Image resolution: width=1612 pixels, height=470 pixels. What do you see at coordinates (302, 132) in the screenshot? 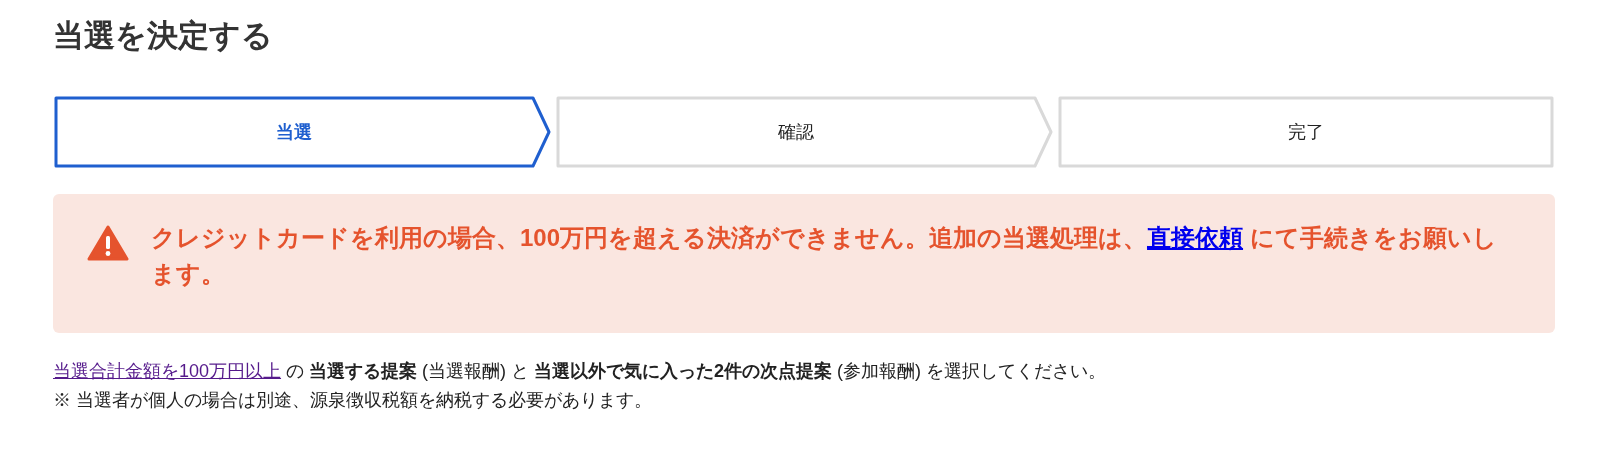
I see `progress-step: 当選` at bounding box center [302, 132].